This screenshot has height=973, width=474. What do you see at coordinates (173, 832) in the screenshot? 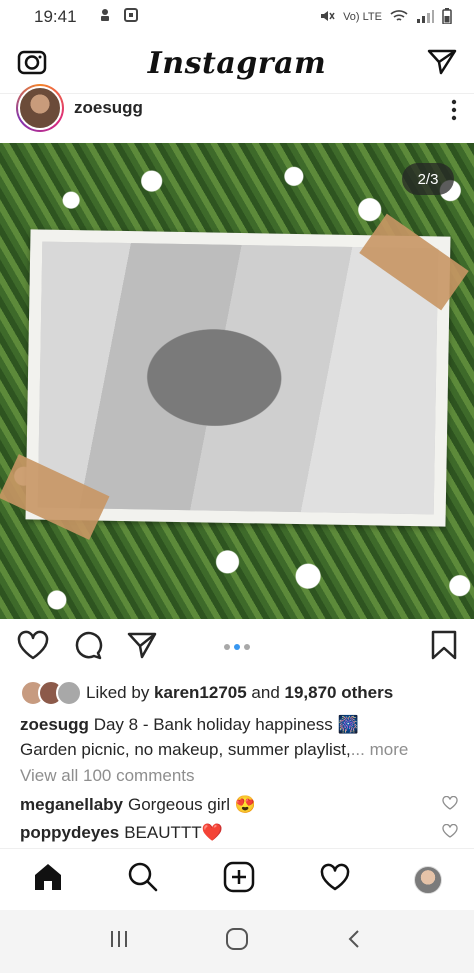
I see `comment-text: BEAUTTT❤️` at bounding box center [173, 832].